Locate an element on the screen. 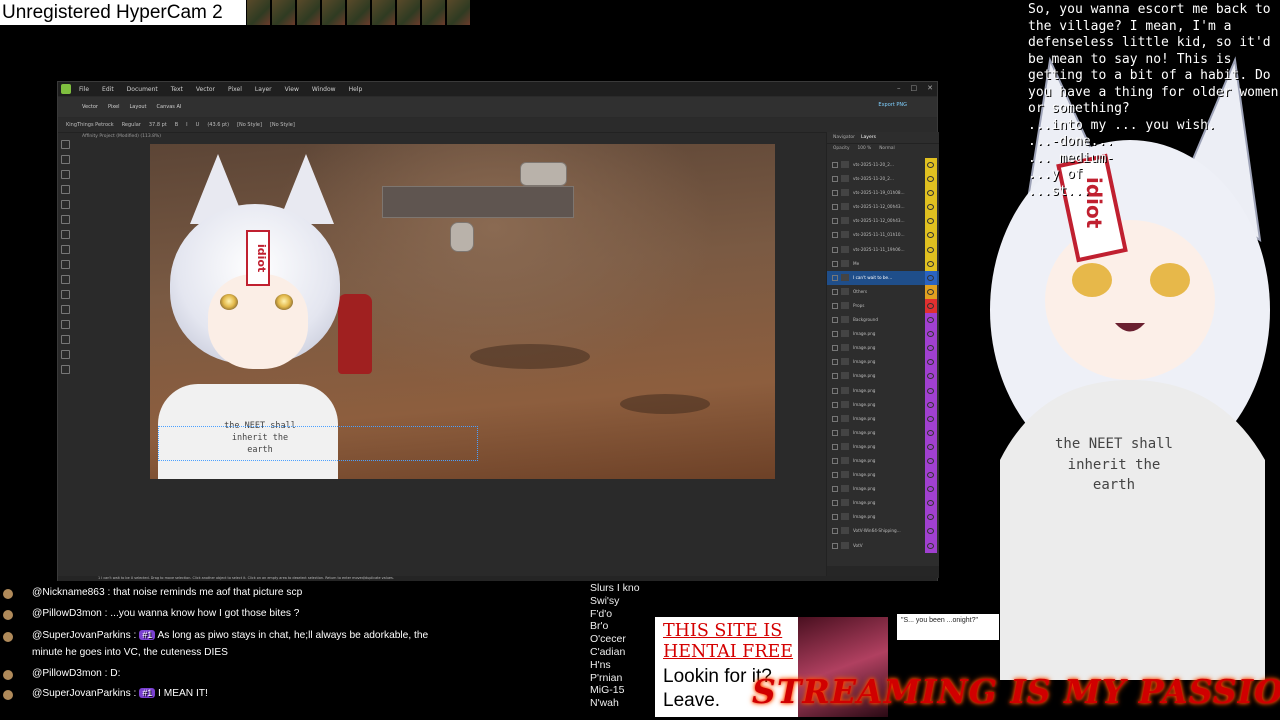 The width and height of the screenshot is (1280, 720). font-weight-select: Regular is located at coordinates (131, 125).